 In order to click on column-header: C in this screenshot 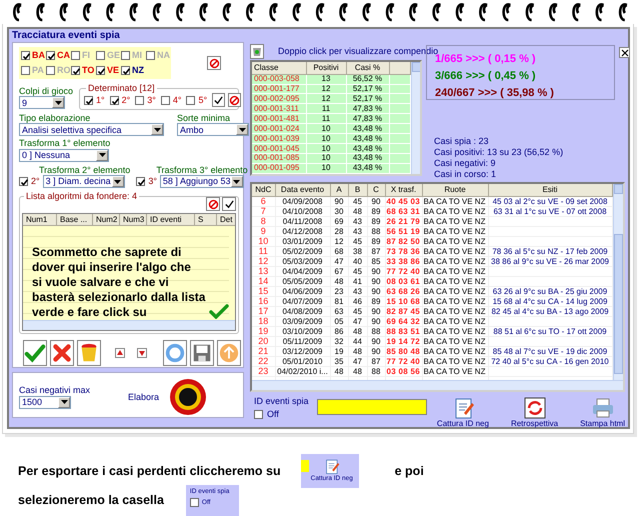, I will do `click(376, 190)`.